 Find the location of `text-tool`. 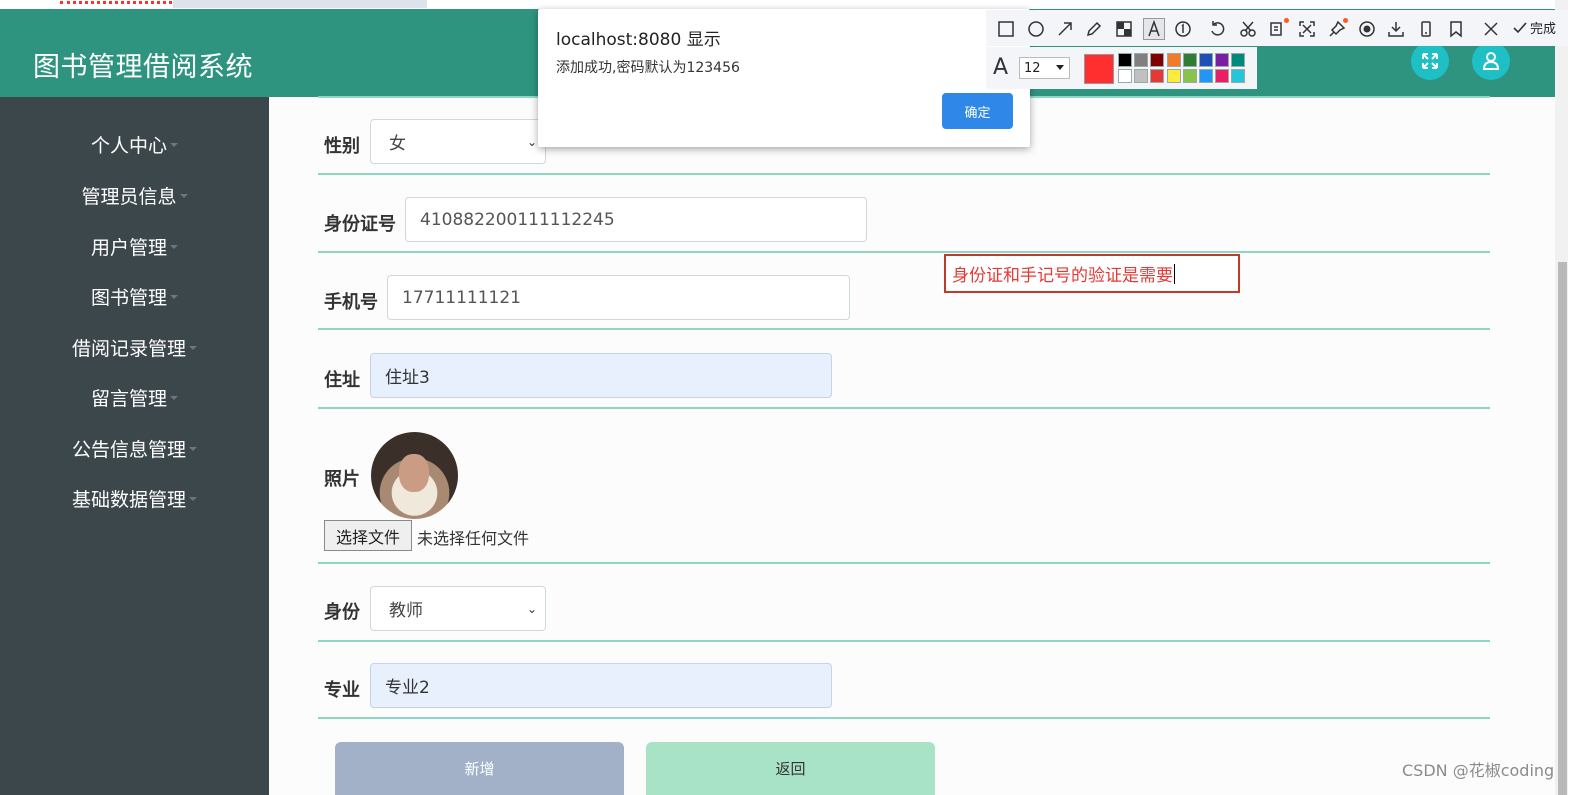

text-tool is located at coordinates (1154, 29).